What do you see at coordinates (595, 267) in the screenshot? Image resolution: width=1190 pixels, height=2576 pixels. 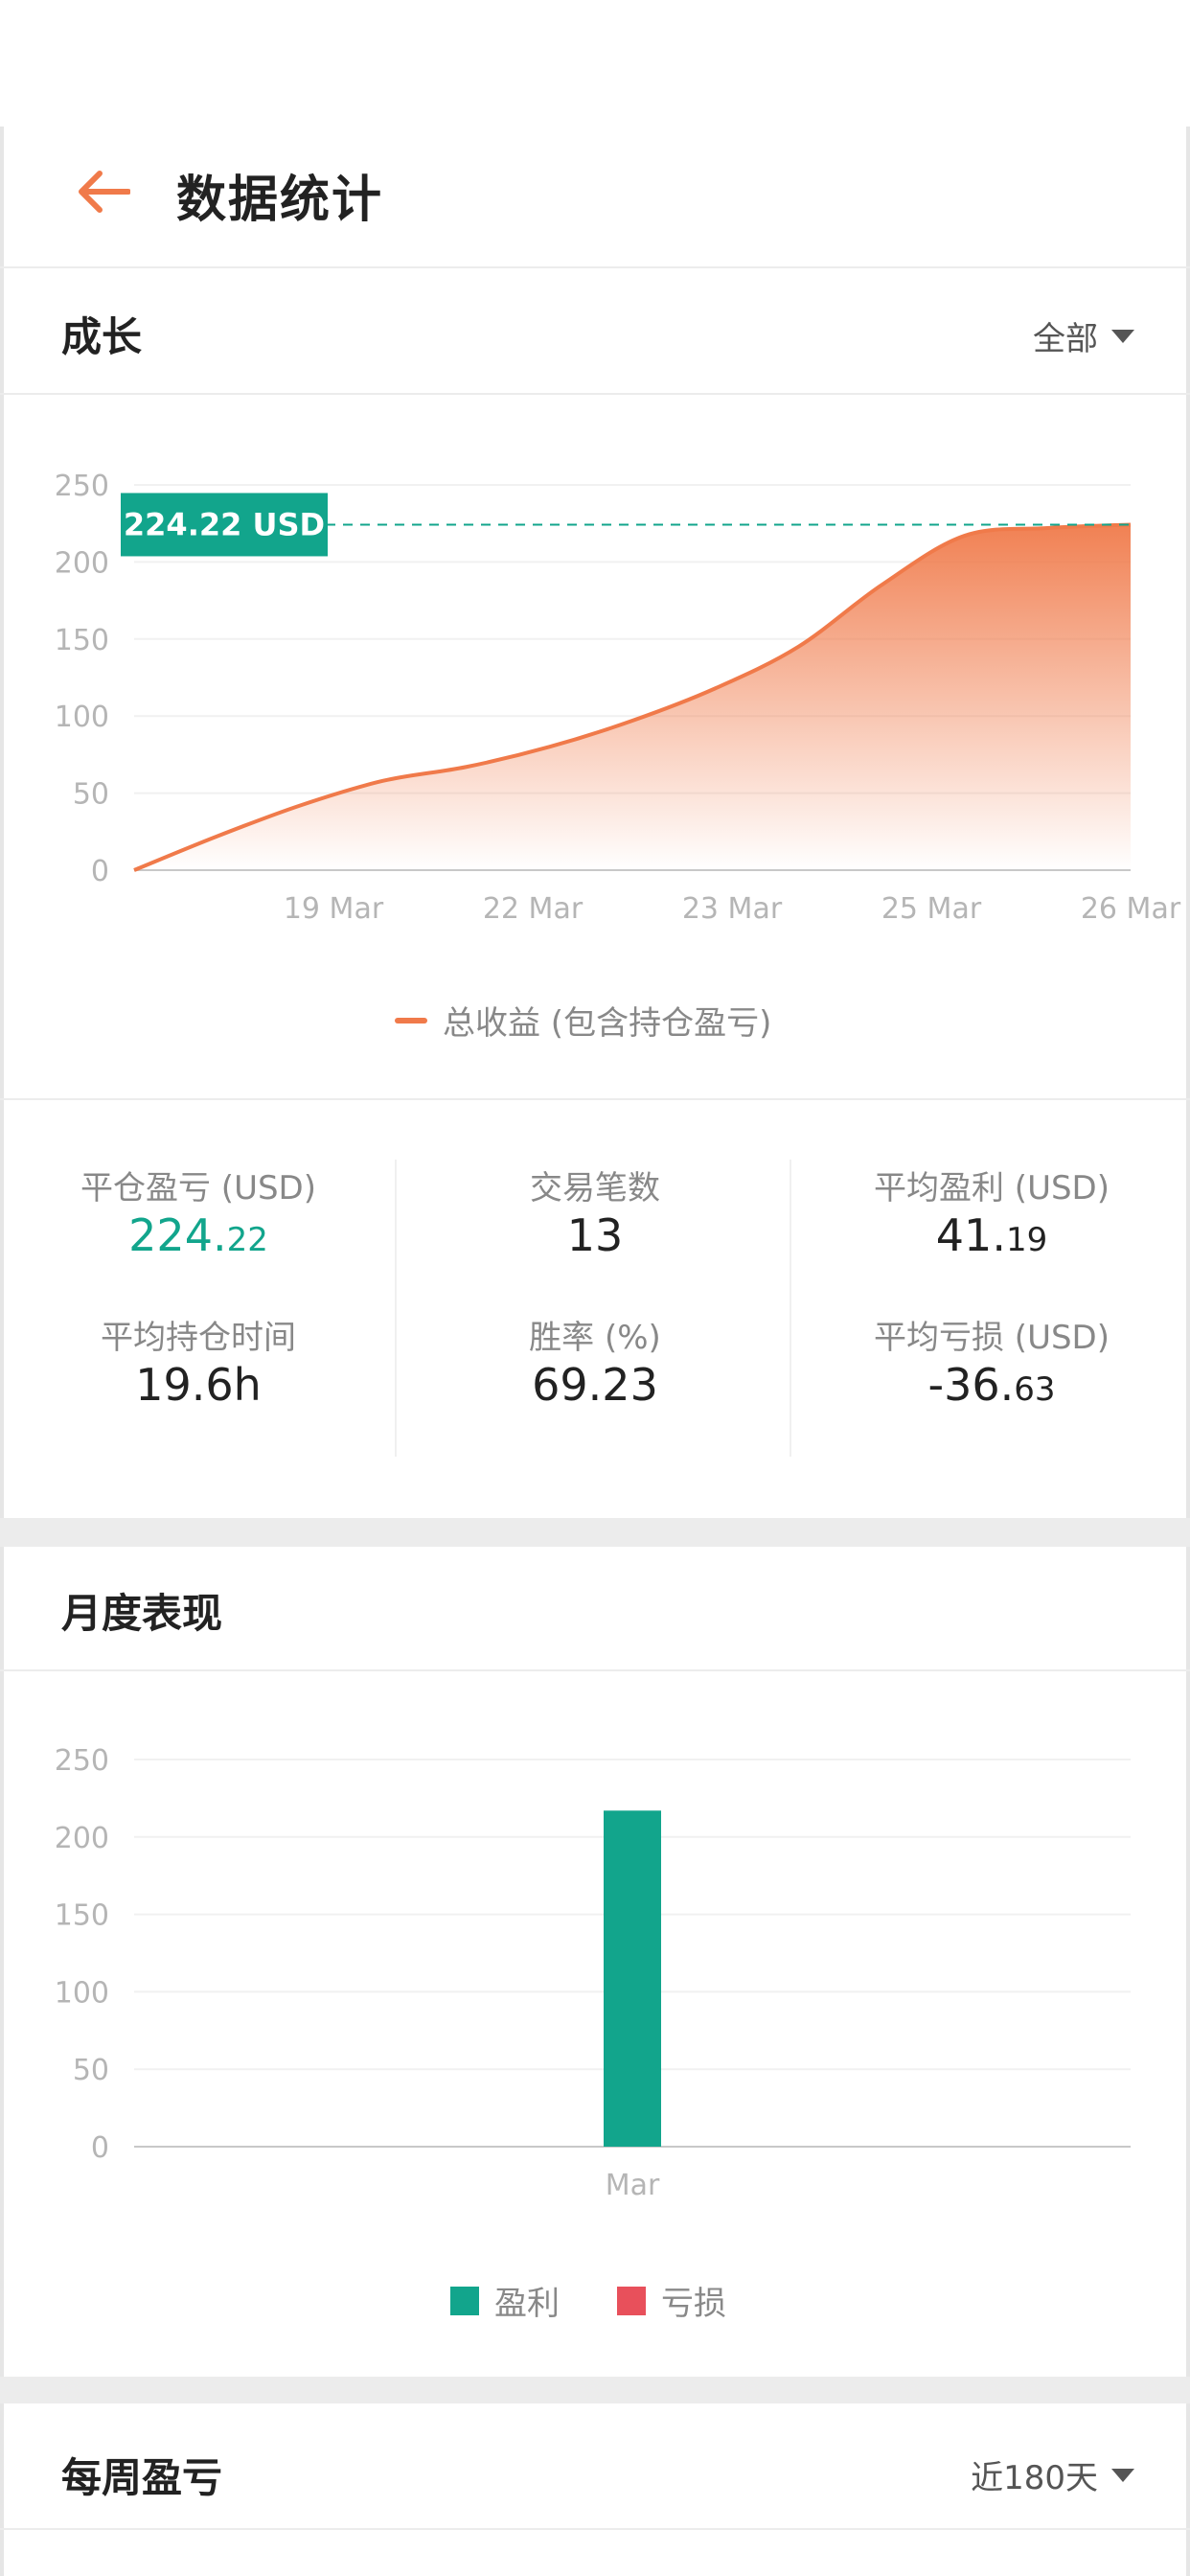 I see `header-divider` at bounding box center [595, 267].